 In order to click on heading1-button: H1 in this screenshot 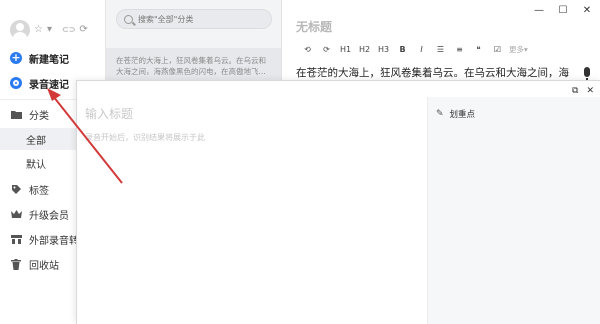, I will do `click(345, 50)`.